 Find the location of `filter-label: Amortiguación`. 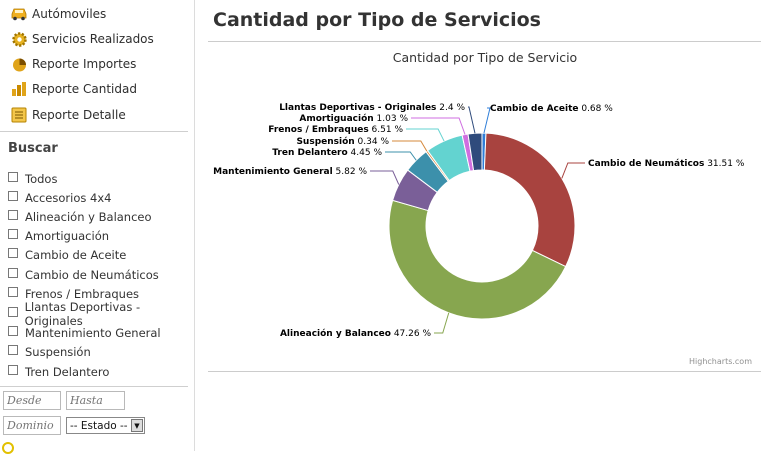

filter-label: Amortiguación is located at coordinates (67, 236).